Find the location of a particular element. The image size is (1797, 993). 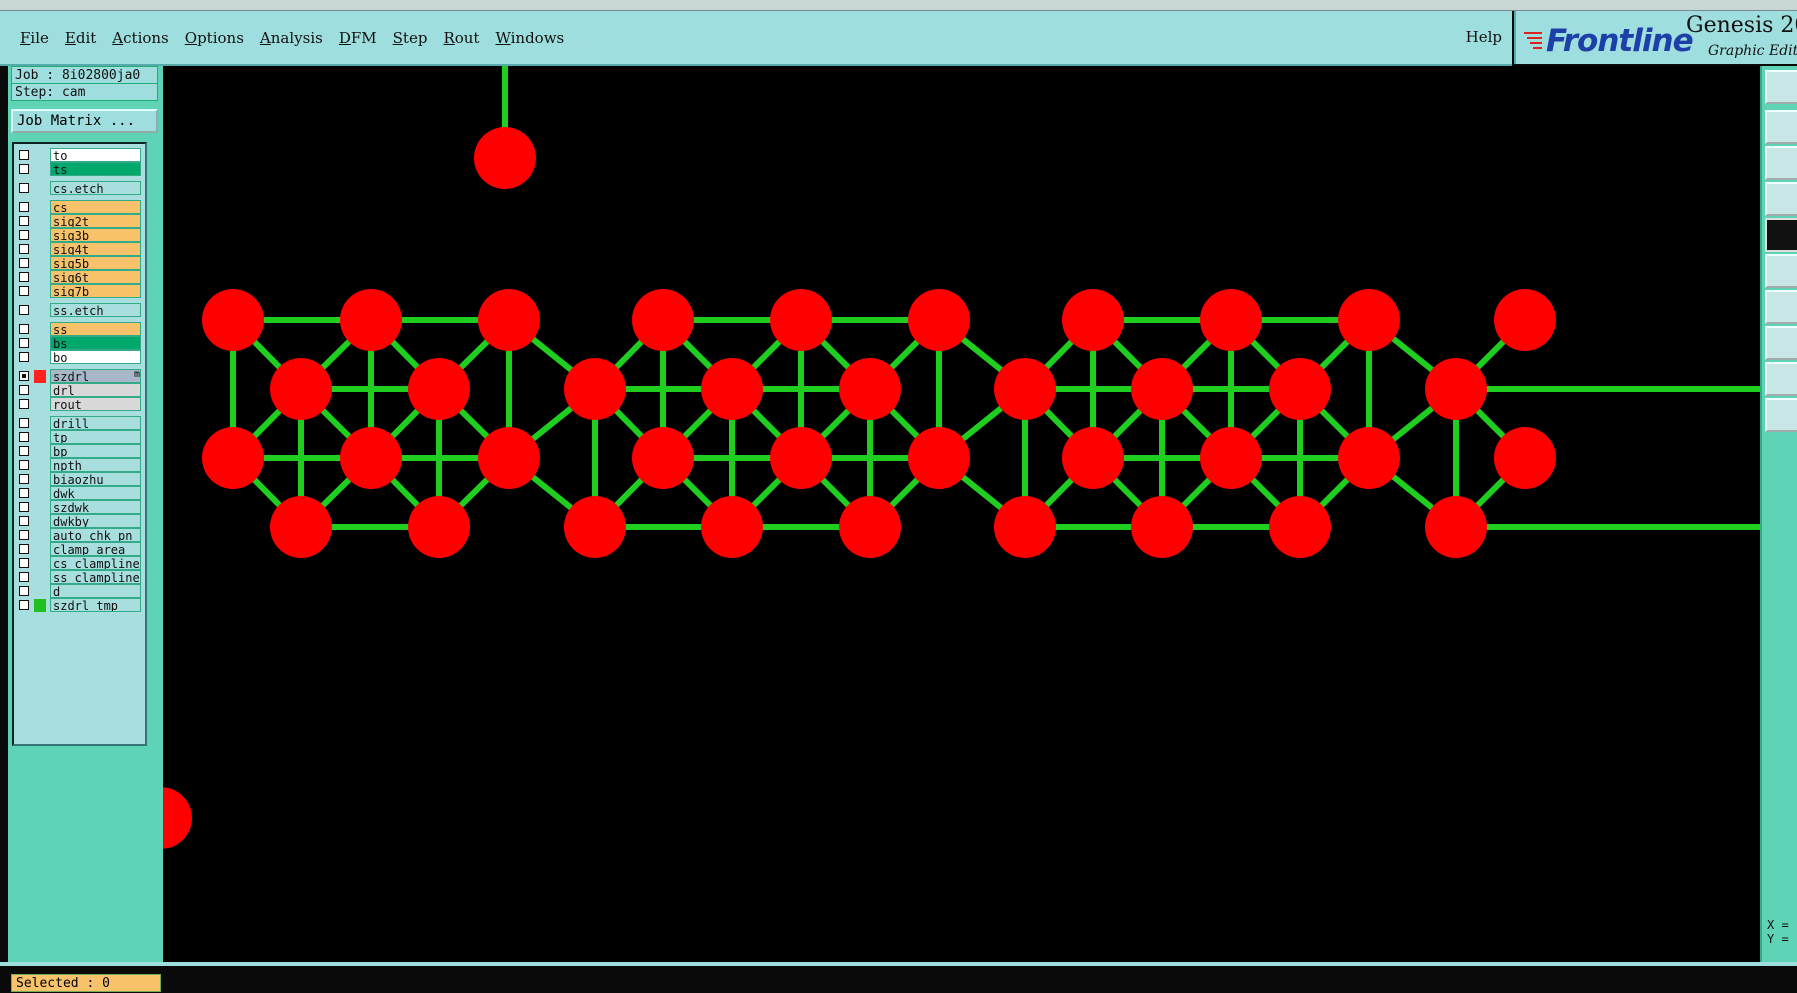

menu-file: File is located at coordinates (34, 38).